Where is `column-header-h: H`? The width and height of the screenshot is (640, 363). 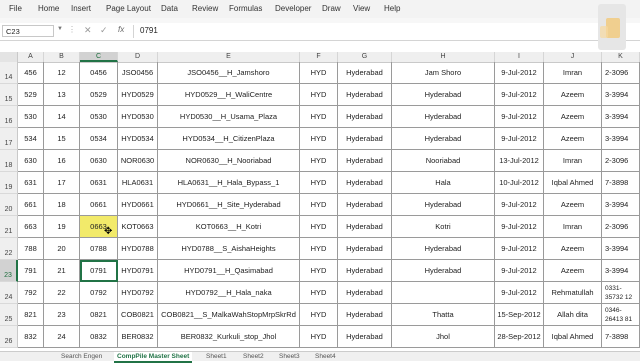
column-header-h: H is located at coordinates (443, 57).